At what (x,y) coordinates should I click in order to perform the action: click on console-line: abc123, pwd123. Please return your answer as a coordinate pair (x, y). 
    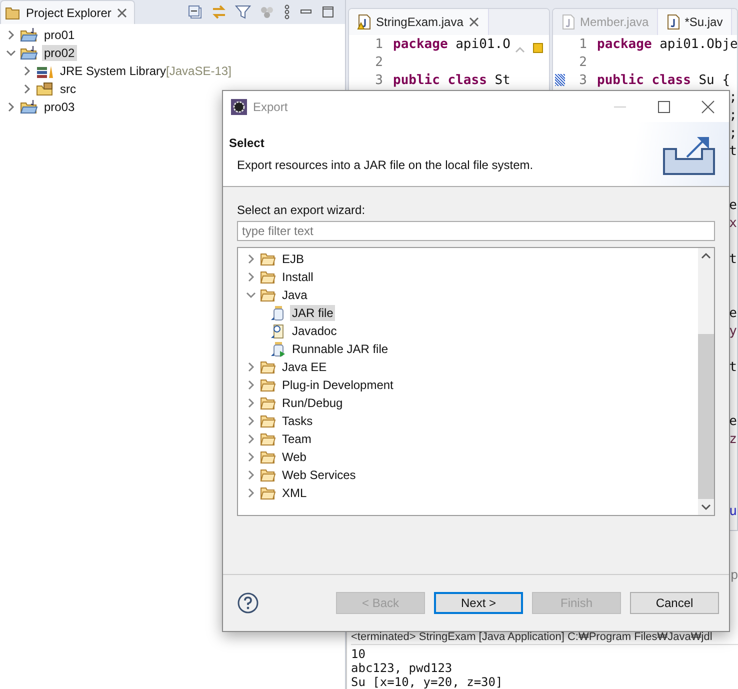
    Looking at the image, I should click on (402, 668).